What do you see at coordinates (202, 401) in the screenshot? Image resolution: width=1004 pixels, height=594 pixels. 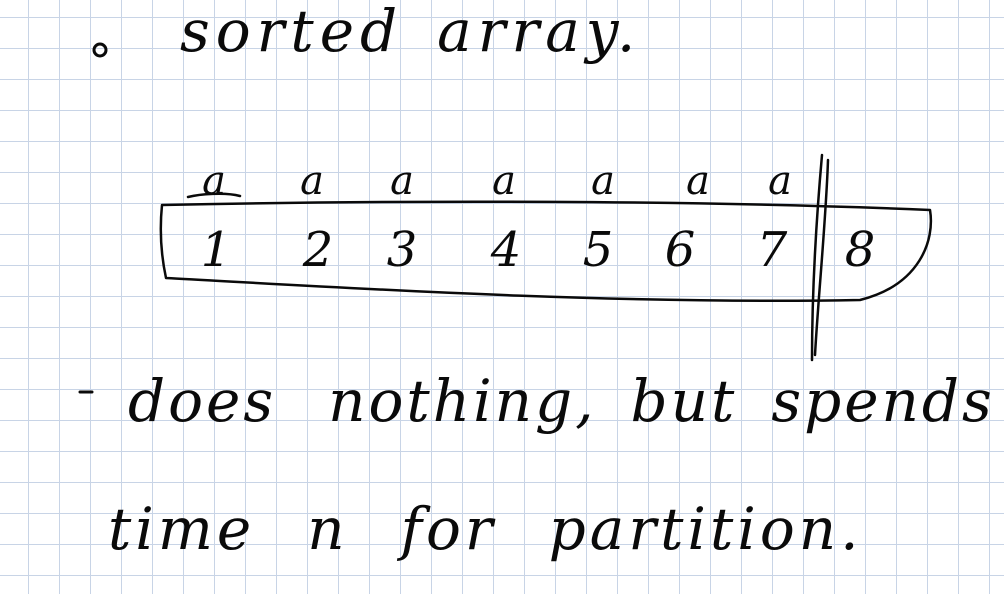 I see `note-word: does` at bounding box center [202, 401].